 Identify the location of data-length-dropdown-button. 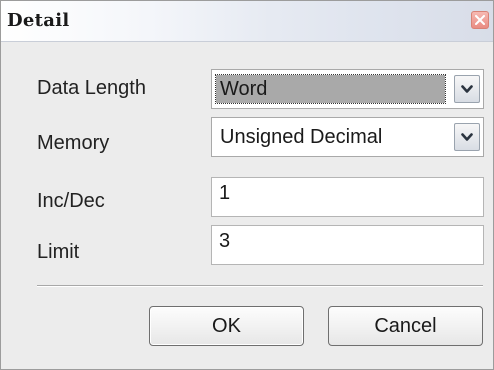
(467, 89).